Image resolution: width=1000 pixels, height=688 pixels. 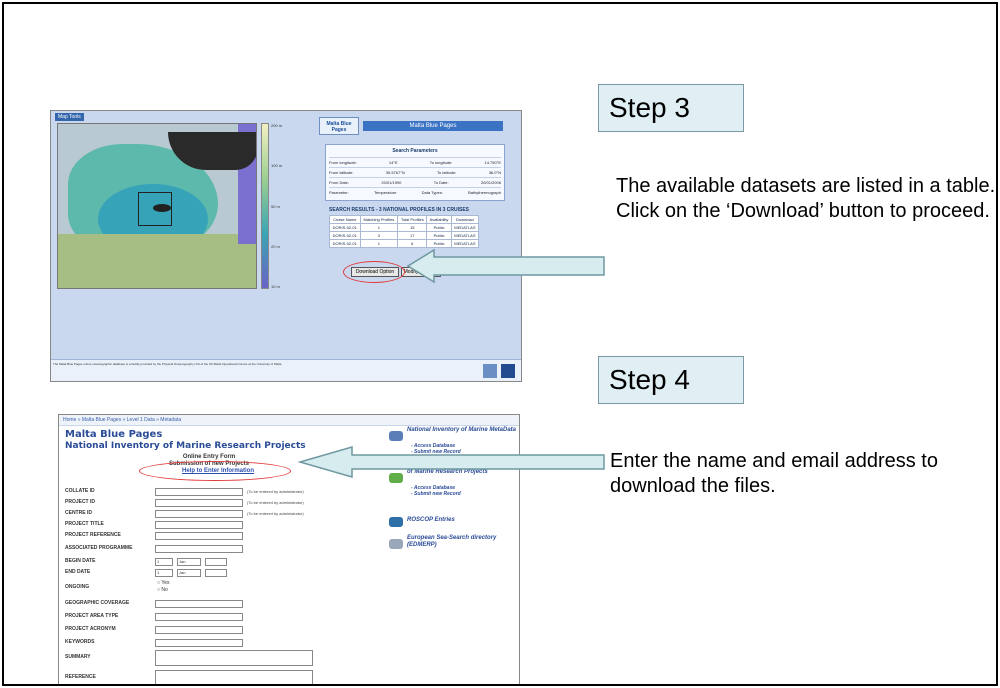 I want to click on callout-arrows, so click(x=451, y=363).